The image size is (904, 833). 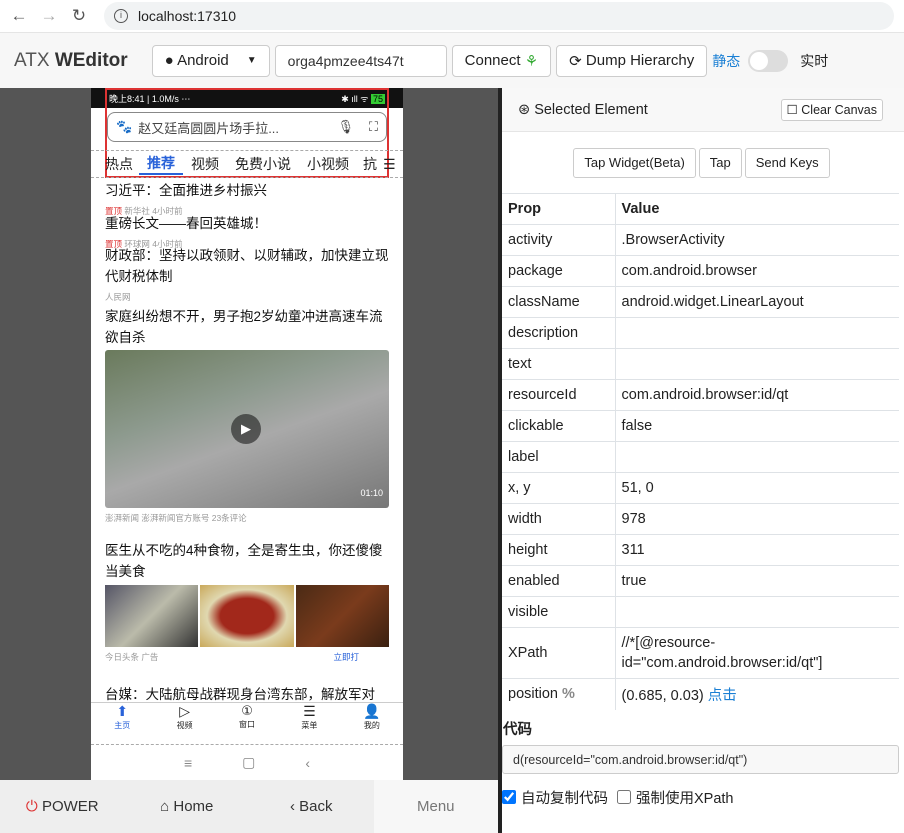 What do you see at coordinates (501, 60) in the screenshot?
I see `connect-button: Connect ⚘` at bounding box center [501, 60].